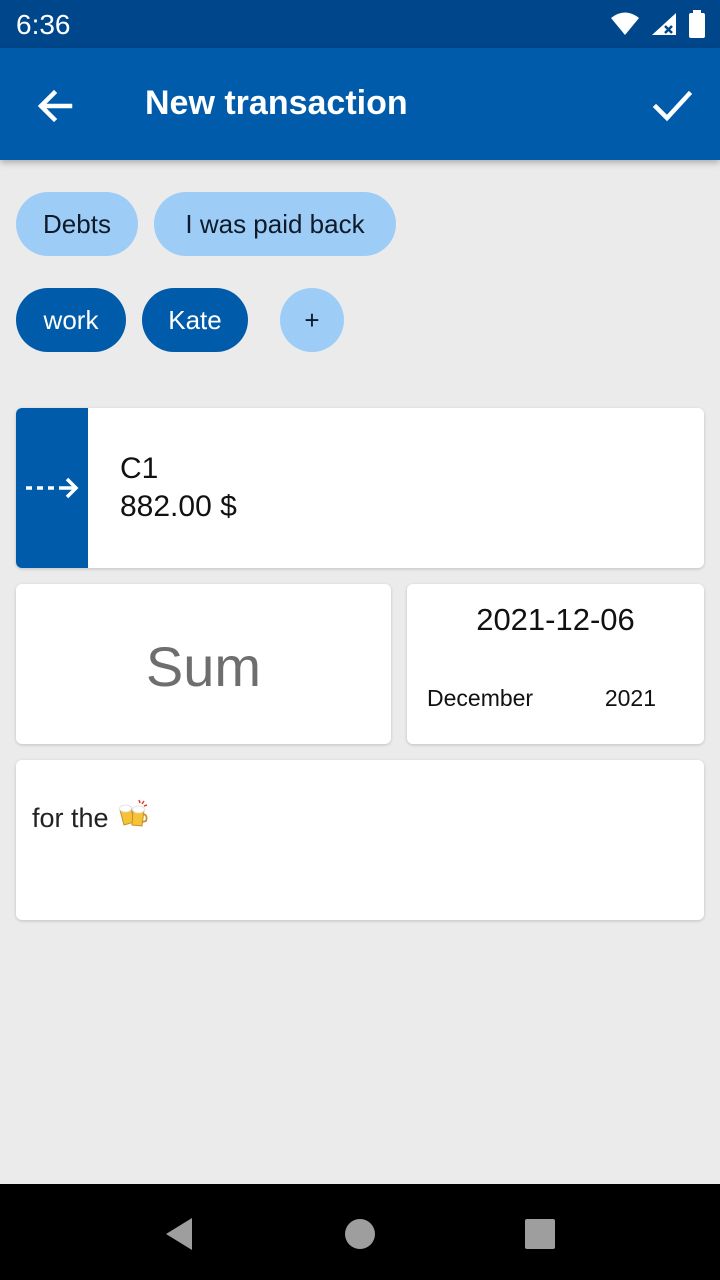 The width and height of the screenshot is (720, 1280). Describe the element at coordinates (43, 24) in the screenshot. I see `status-time: 6:36` at that location.